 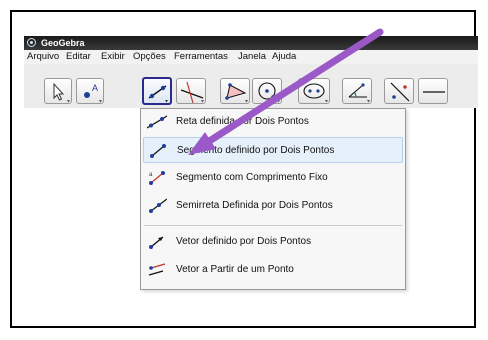 What do you see at coordinates (251, 86) in the screenshot?
I see `toolbar: A` at bounding box center [251, 86].